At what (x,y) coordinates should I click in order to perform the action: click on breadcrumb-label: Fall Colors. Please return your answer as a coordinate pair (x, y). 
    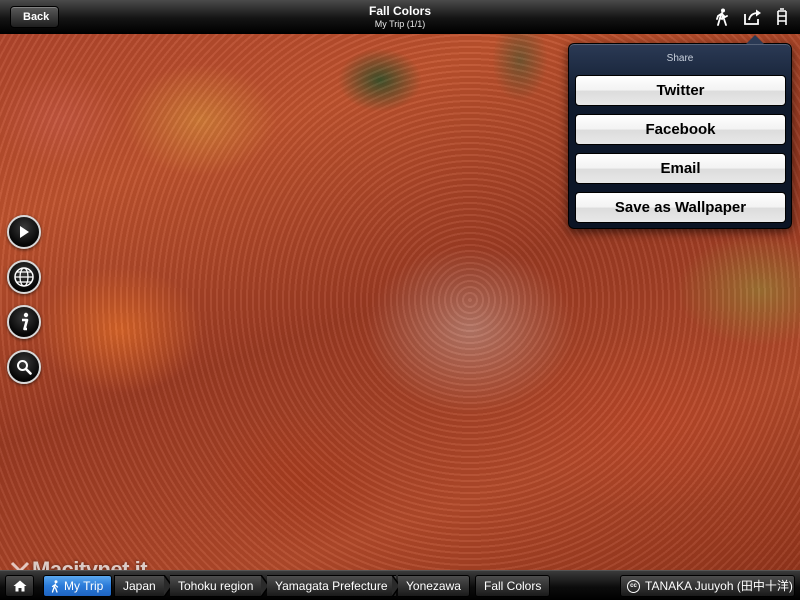
    Looking at the image, I should click on (513, 586).